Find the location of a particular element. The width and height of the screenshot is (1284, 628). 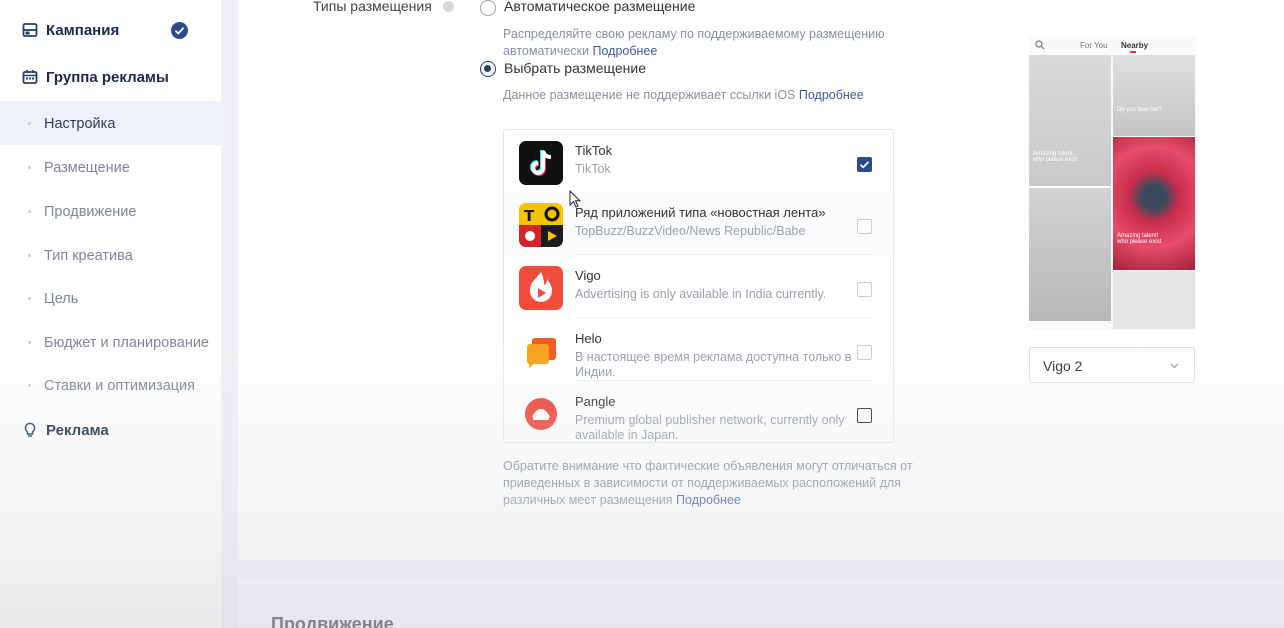

campaign-icon is located at coordinates (30, 30).